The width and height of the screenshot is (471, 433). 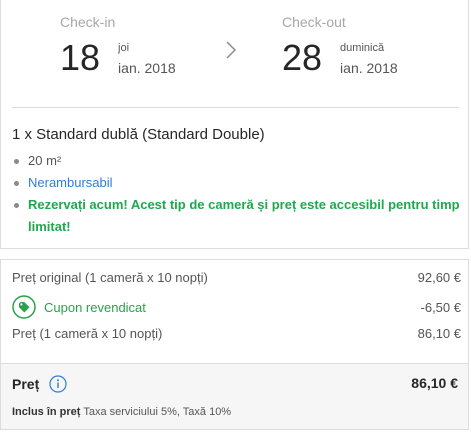 I want to click on net-price-value: 86,10 €, so click(x=439, y=333).